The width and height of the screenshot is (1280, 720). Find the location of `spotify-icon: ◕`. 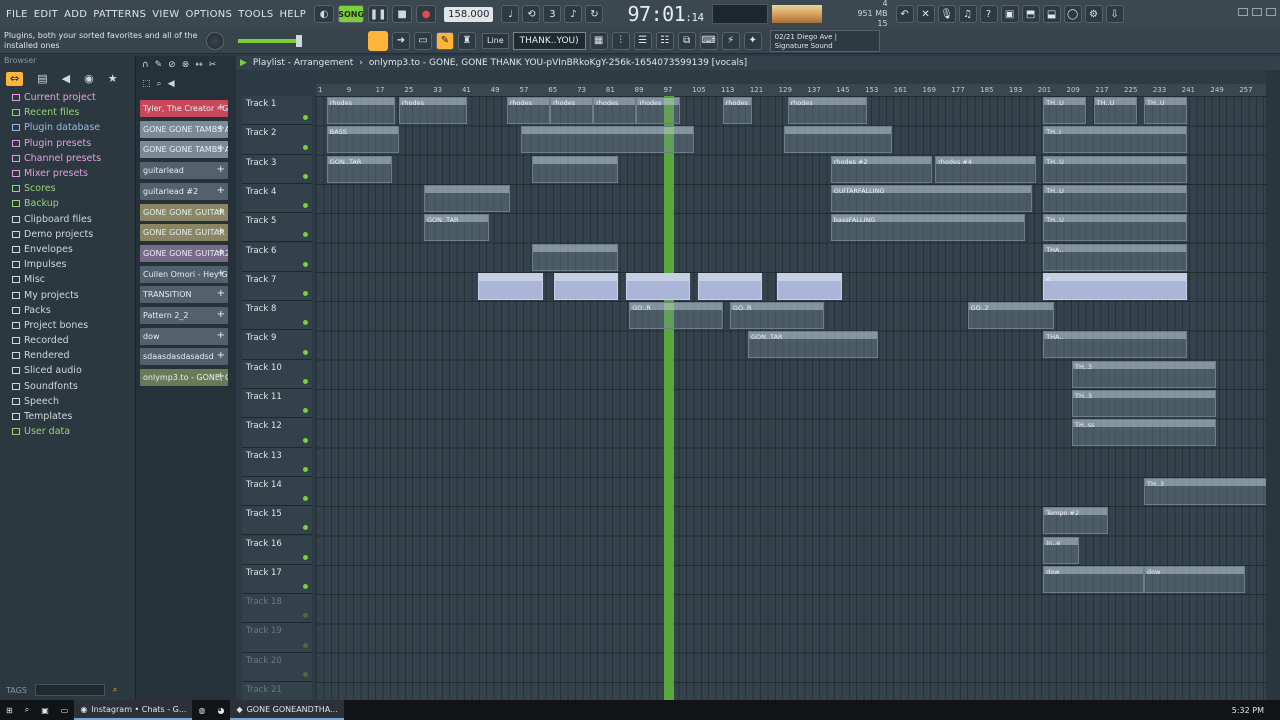

spotify-icon: ◕ is located at coordinates (220, 710).